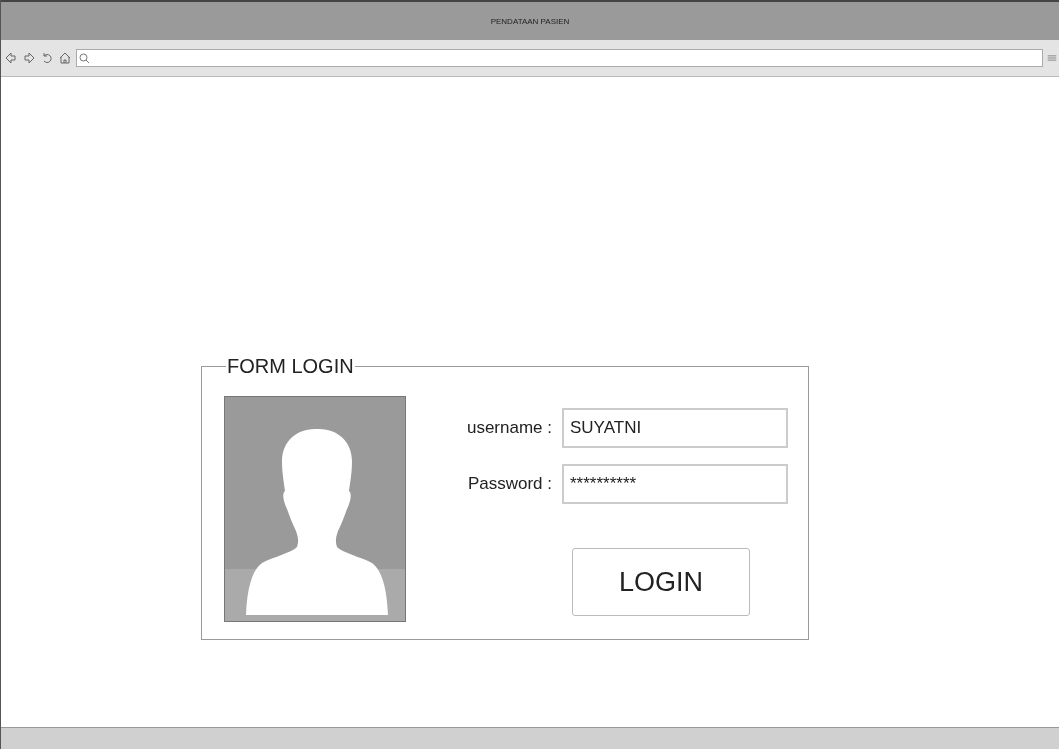 This screenshot has height=749, width=1059. Describe the element at coordinates (29, 58) in the screenshot. I see `forward-icon` at that location.